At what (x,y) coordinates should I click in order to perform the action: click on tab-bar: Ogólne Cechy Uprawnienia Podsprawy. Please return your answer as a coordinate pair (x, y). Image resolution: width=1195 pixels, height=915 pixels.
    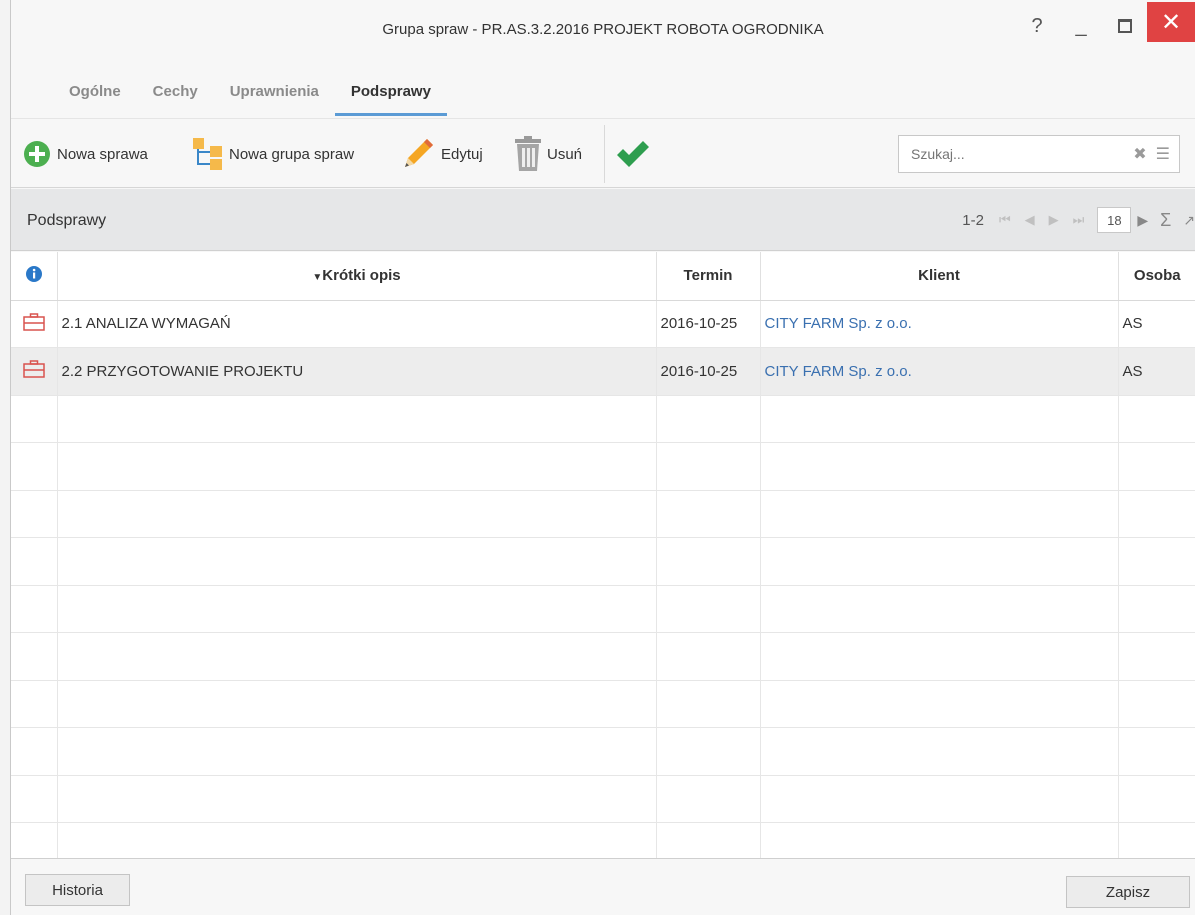
    Looking at the image, I should click on (250, 97).